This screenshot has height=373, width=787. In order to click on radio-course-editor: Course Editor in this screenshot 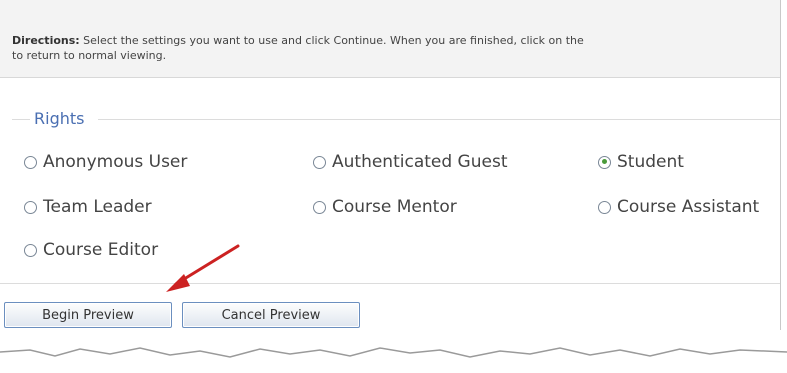, I will do `click(91, 250)`.